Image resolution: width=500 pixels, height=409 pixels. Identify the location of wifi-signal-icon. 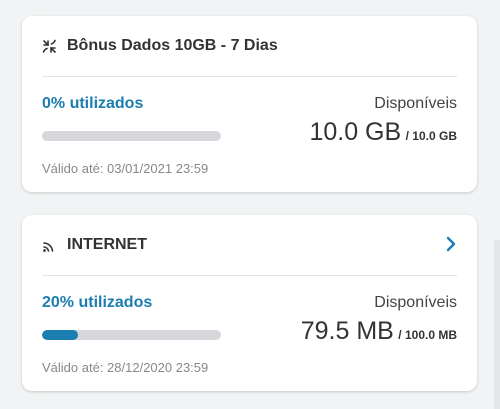
(49, 245).